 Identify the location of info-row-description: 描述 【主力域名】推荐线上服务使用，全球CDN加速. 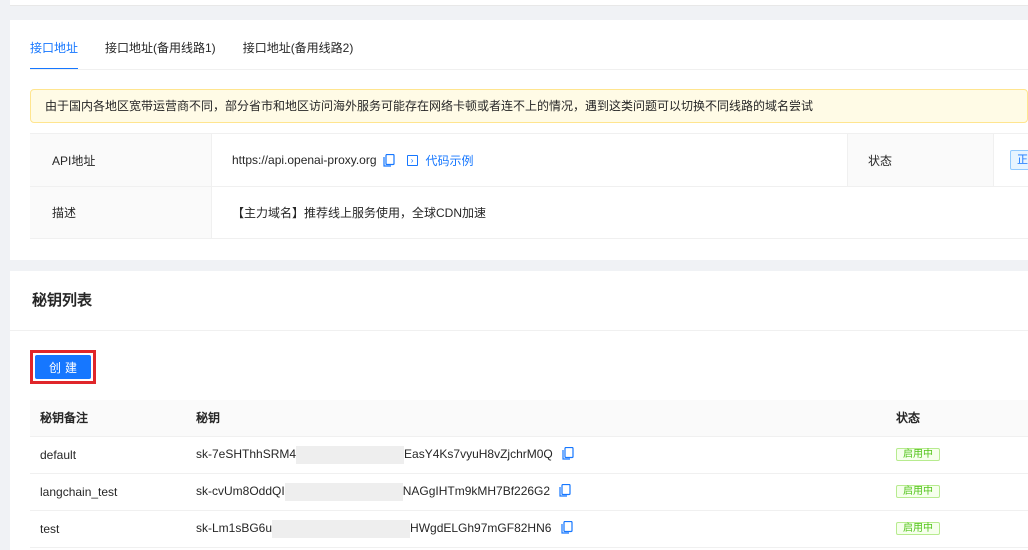
(529, 212).